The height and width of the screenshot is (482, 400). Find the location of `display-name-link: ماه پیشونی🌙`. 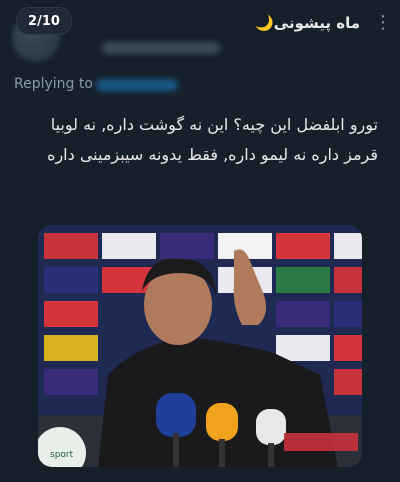

display-name-link: ماه پیشونی🌙 is located at coordinates (305, 23).